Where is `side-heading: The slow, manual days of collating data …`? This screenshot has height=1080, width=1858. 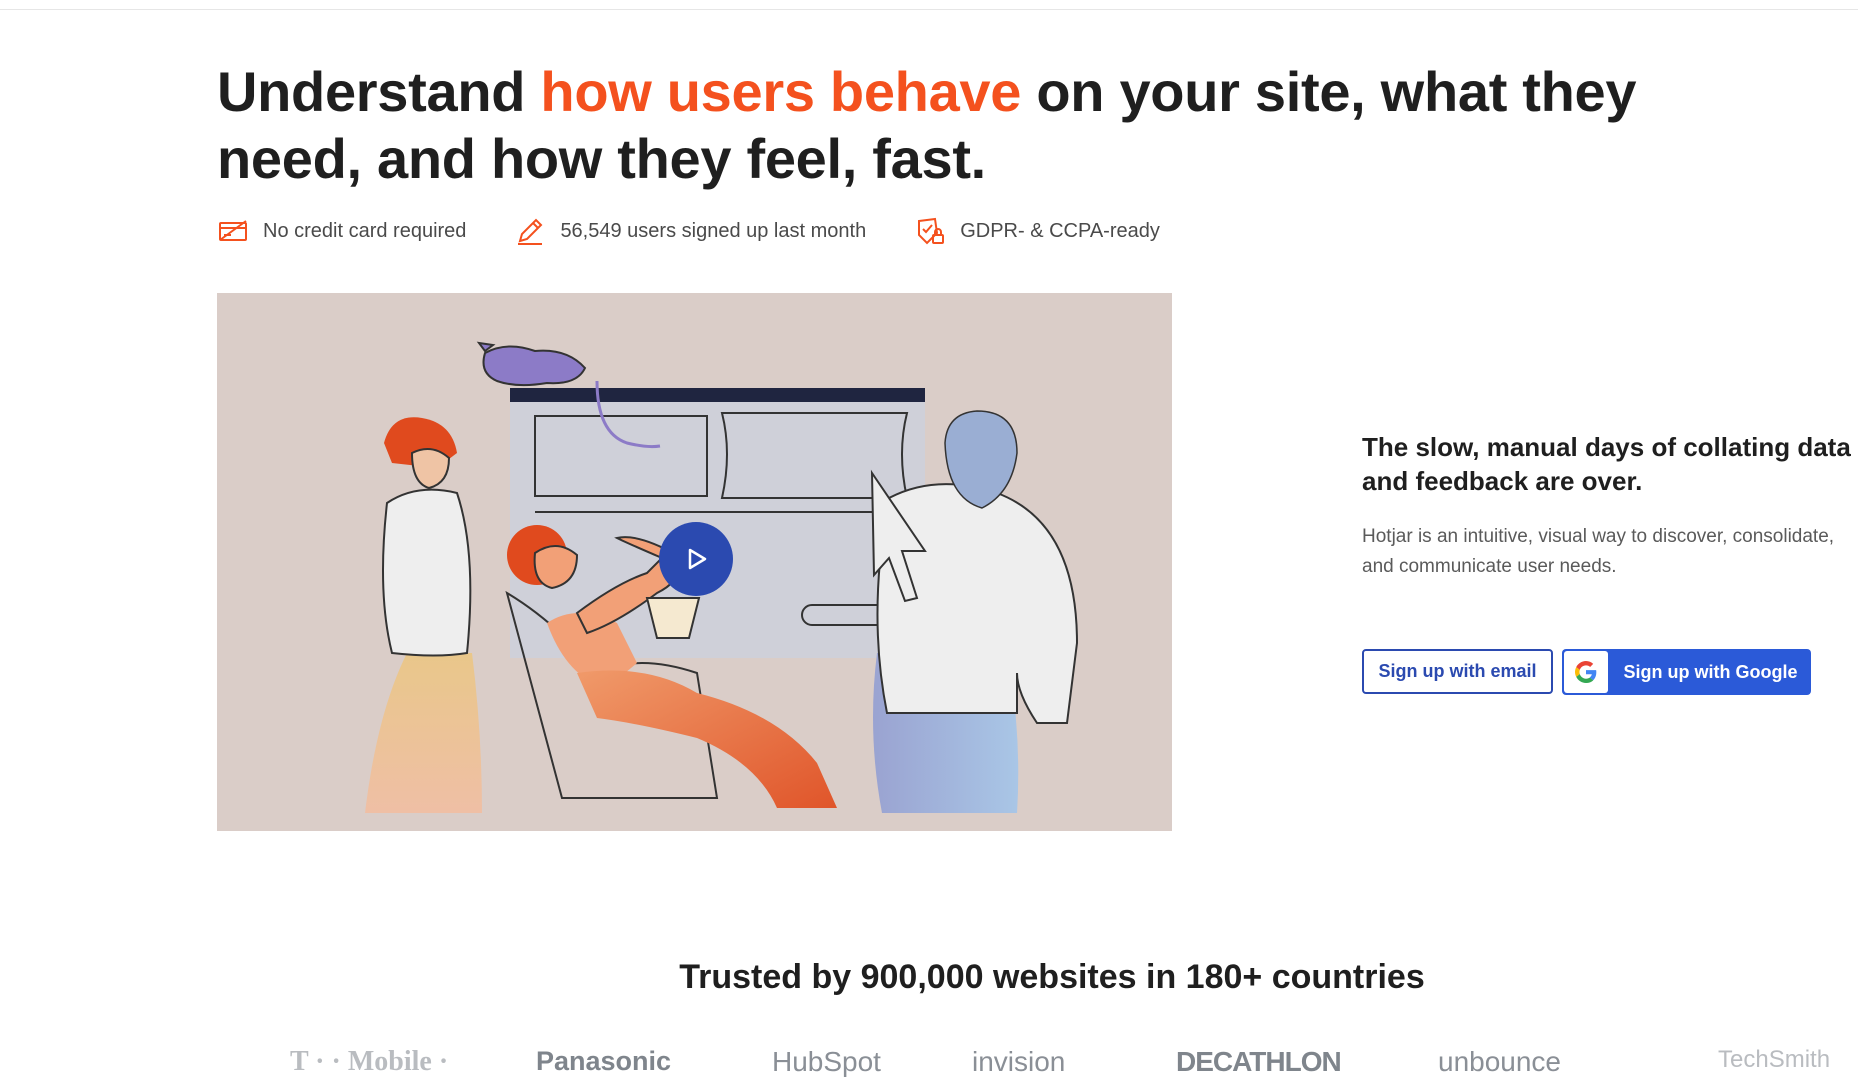 side-heading: The slow, manual days of collating data … is located at coordinates (1610, 464).